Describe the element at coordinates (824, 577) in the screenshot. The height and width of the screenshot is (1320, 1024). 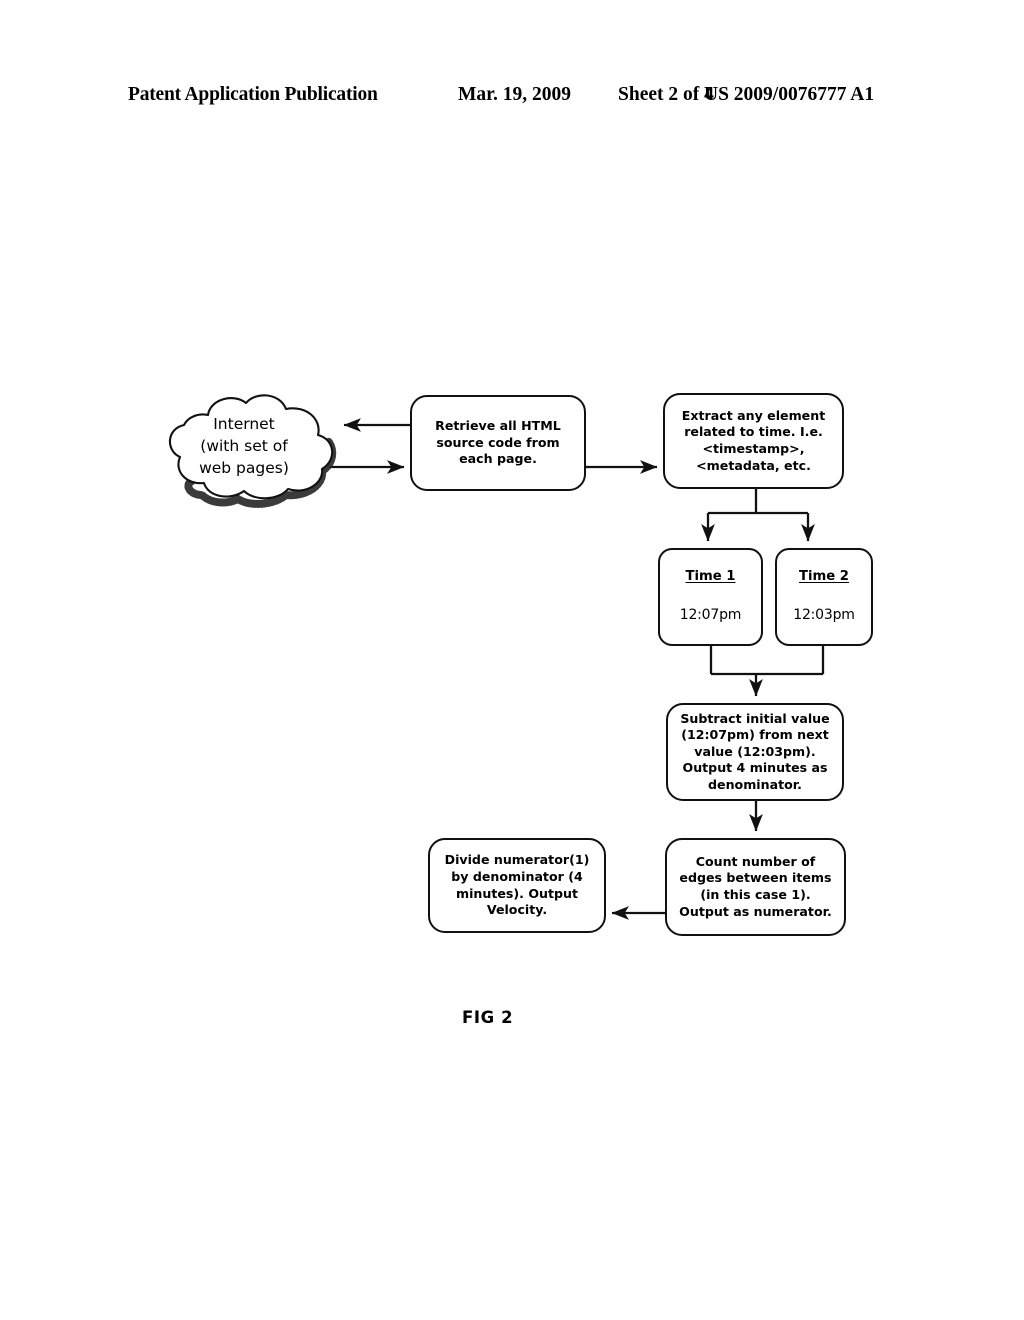
I see `node-time-2-title: Time 2` at that location.